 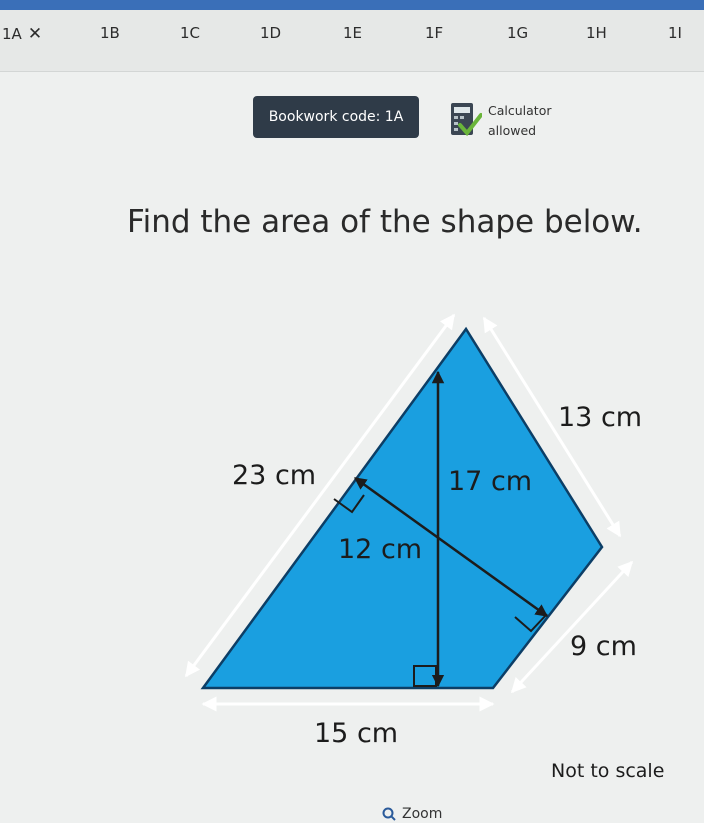 What do you see at coordinates (336, 117) in the screenshot?
I see `bookwork-code-badge: Bookwork code: 1A` at bounding box center [336, 117].